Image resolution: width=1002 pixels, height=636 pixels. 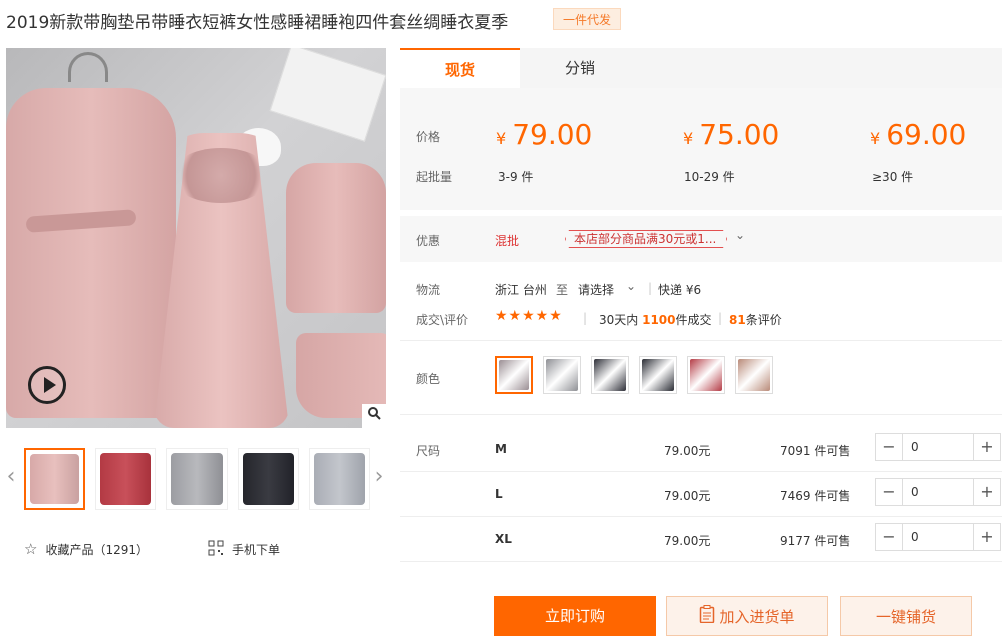 What do you see at coordinates (428, 137) in the screenshot?
I see `price-label: 价格` at bounding box center [428, 137].